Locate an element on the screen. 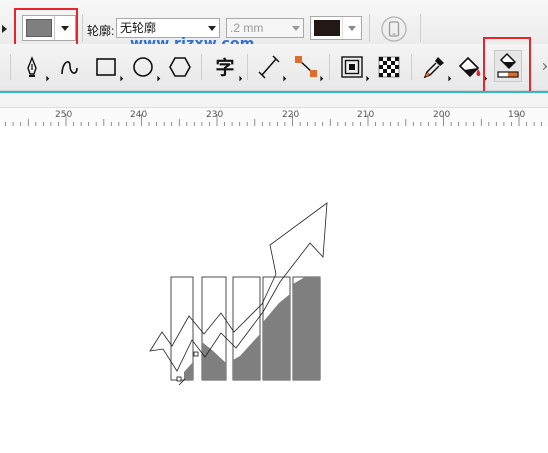 This screenshot has width=548, height=453. fill-bucket-icon is located at coordinates (469, 67).